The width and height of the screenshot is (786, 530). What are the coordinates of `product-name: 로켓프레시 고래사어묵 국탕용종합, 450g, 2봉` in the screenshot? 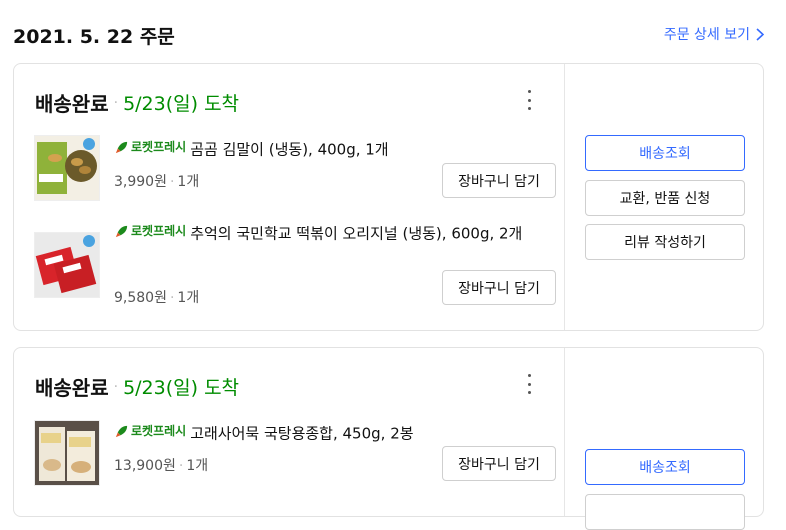 It's located at (329, 432).